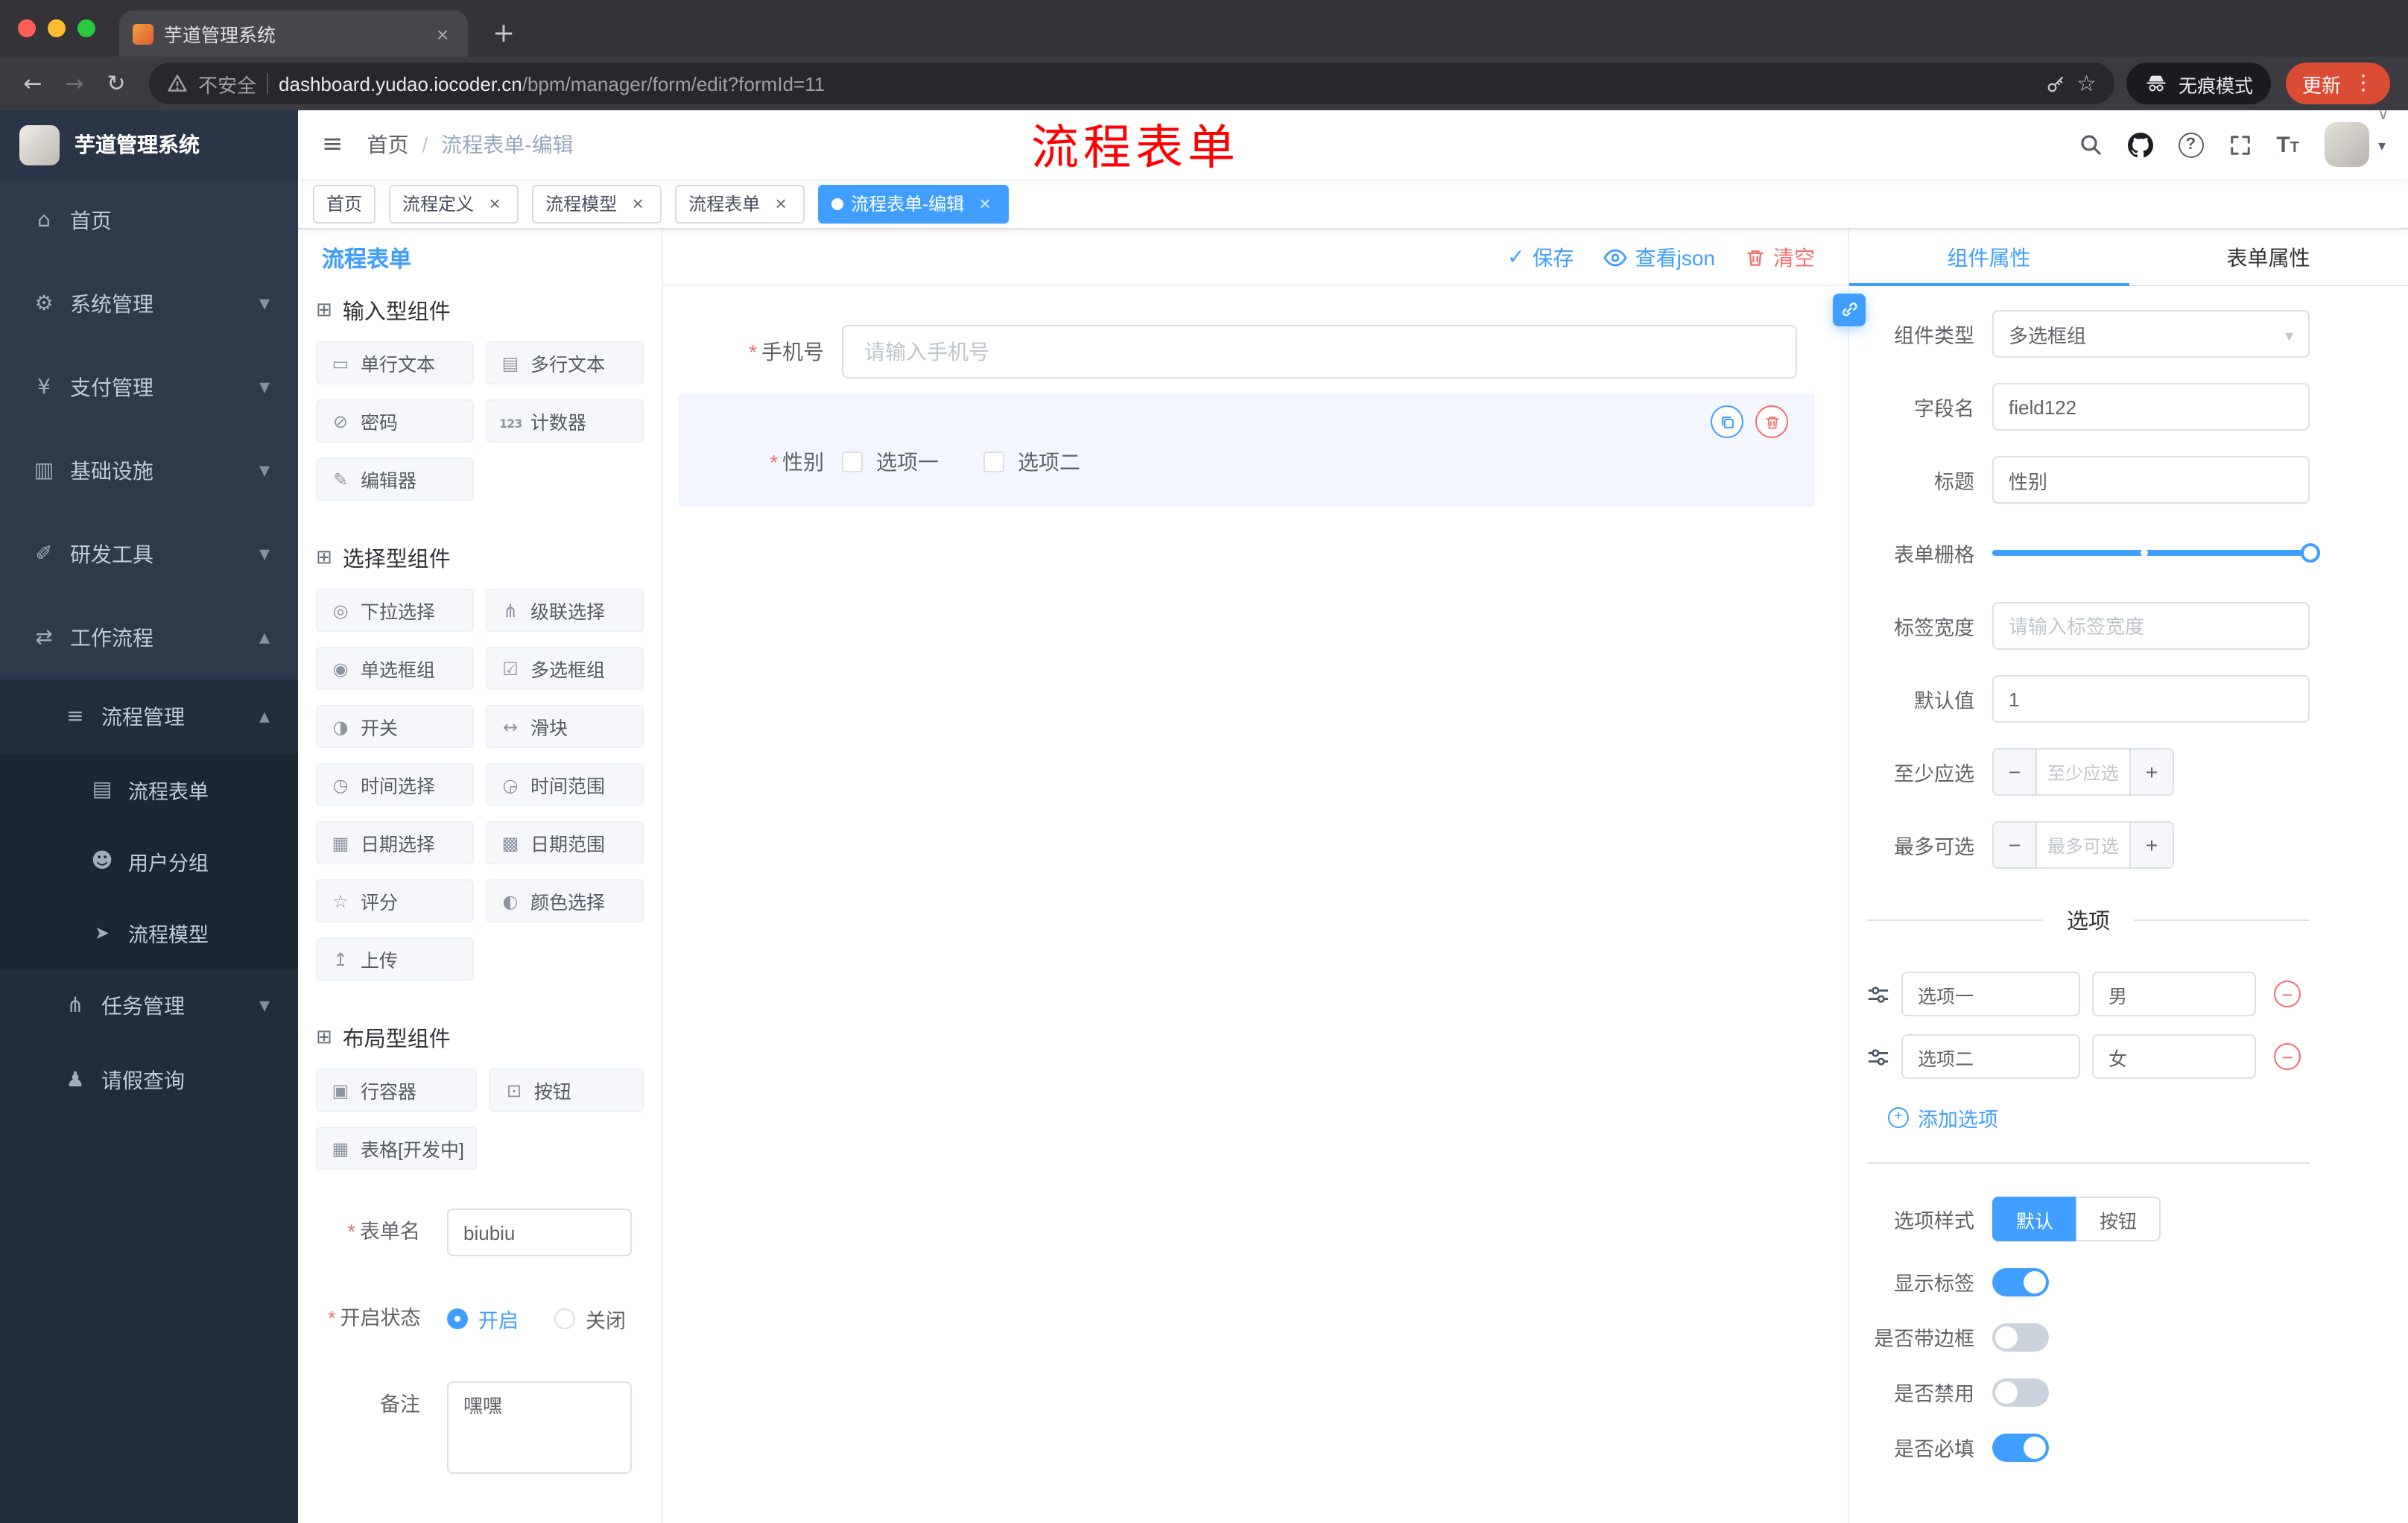 This screenshot has width=2408, height=1523. What do you see at coordinates (149, 304) in the screenshot?
I see `sidebar-item-system: 系统管理` at bounding box center [149, 304].